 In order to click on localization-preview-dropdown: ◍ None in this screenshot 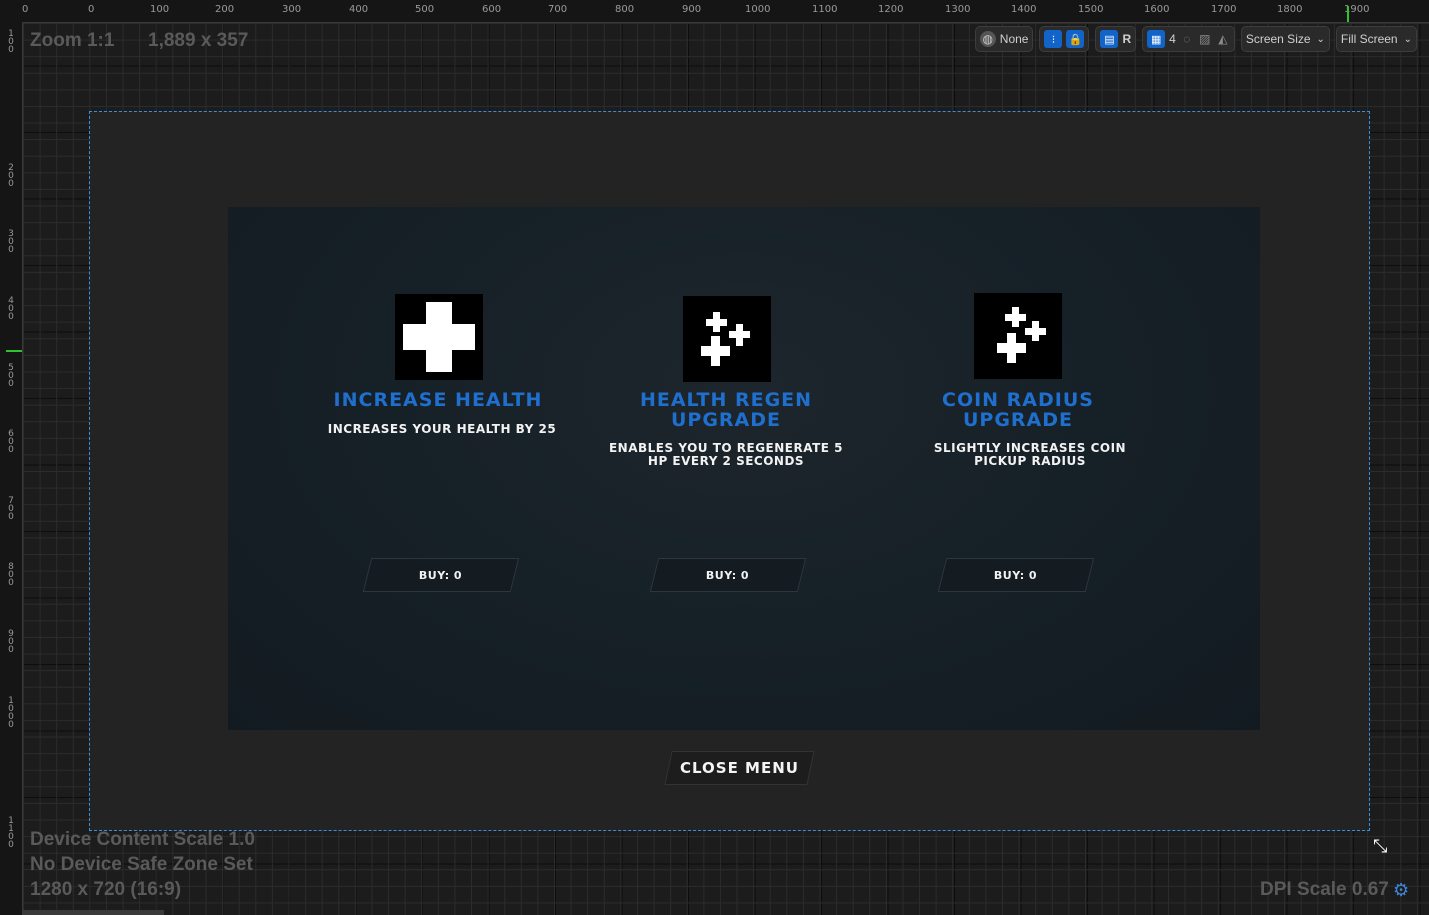, I will do `click(1004, 39)`.